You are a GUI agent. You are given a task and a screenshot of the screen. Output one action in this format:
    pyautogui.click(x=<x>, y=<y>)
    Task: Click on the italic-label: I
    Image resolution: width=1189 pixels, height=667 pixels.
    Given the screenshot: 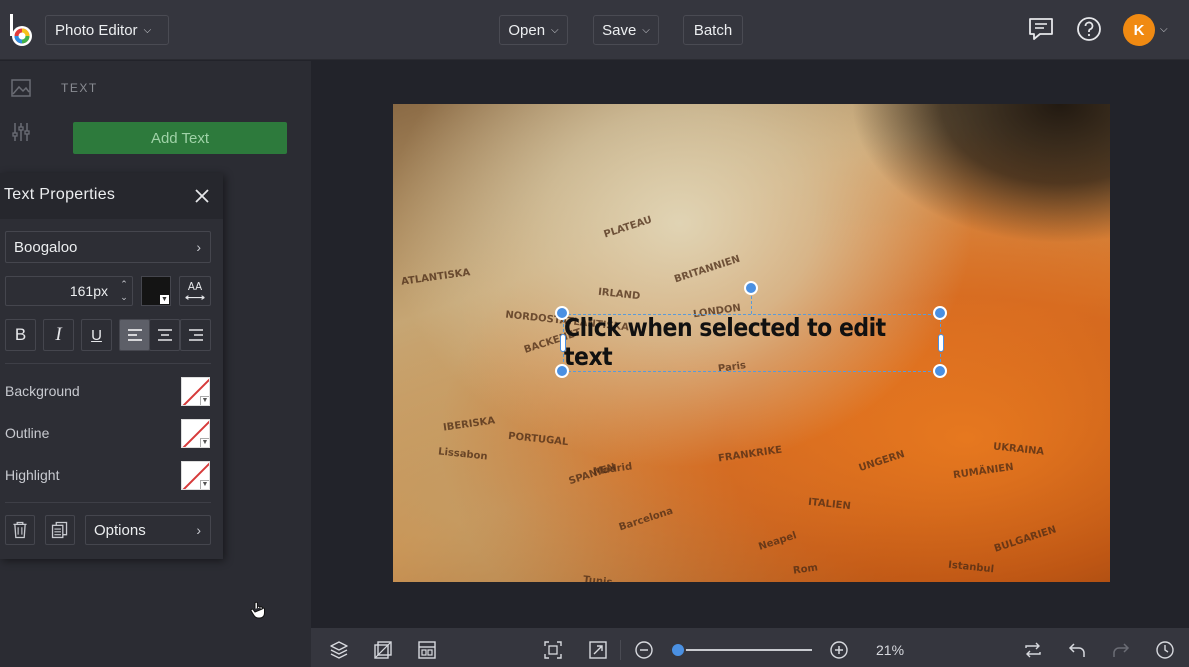 What is the action you would take?
    pyautogui.click(x=58, y=334)
    